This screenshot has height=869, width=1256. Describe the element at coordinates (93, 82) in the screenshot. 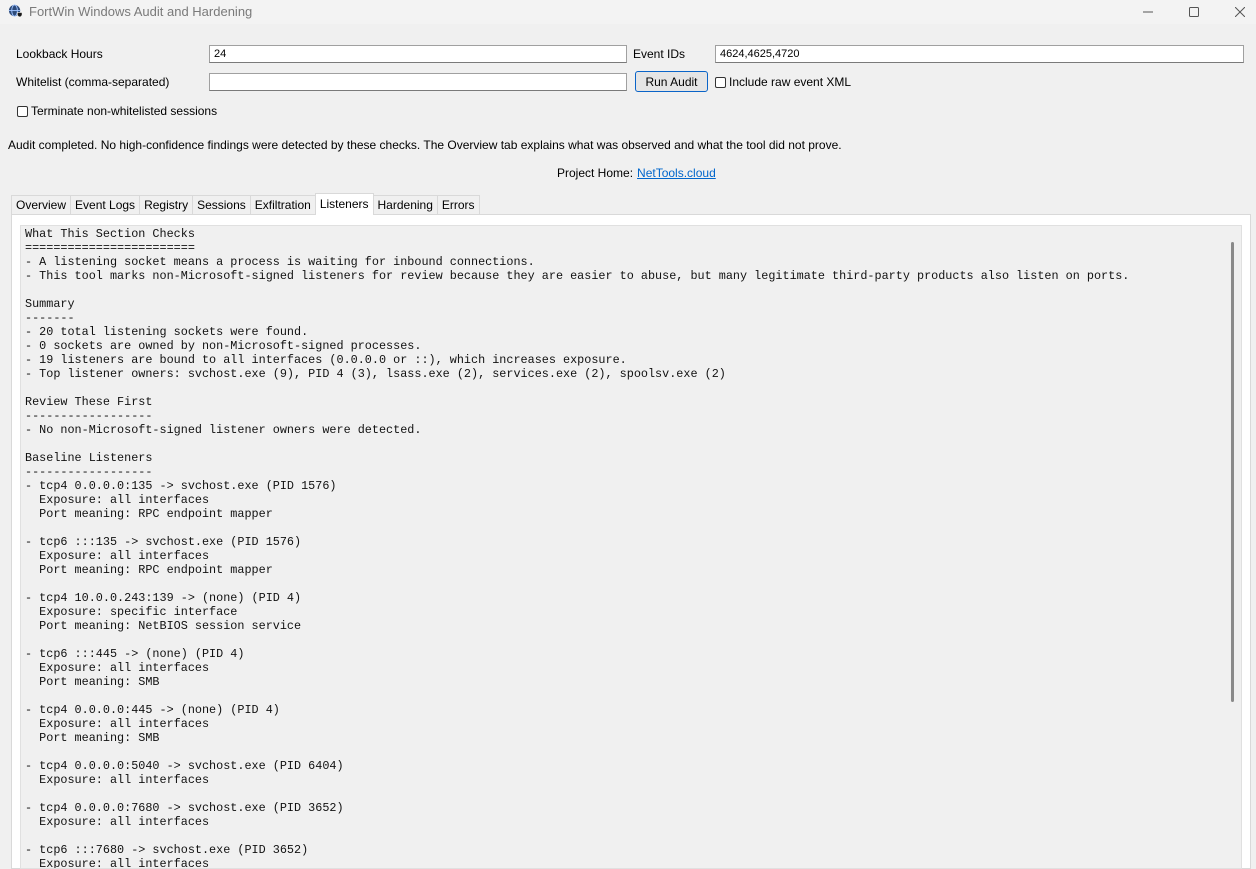

I see `whitelist-label: Whitelist (comma-separated)` at that location.